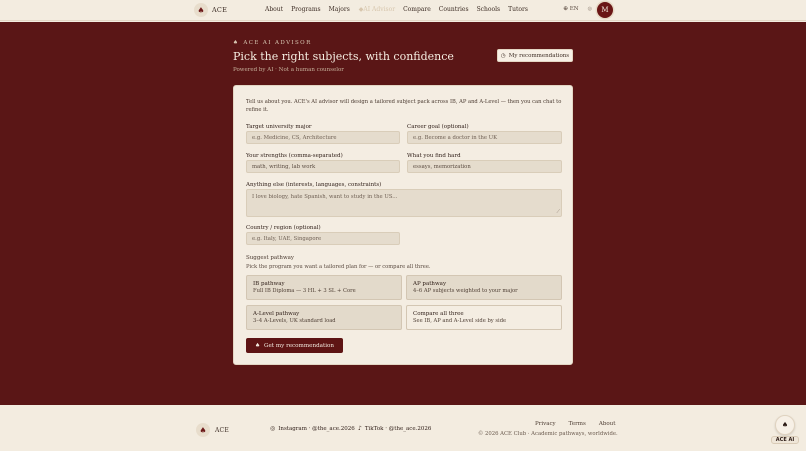 This screenshot has width=806, height=451. What do you see at coordinates (438, 127) in the screenshot?
I see `goal-label: Career goal (optional)` at bounding box center [438, 127].